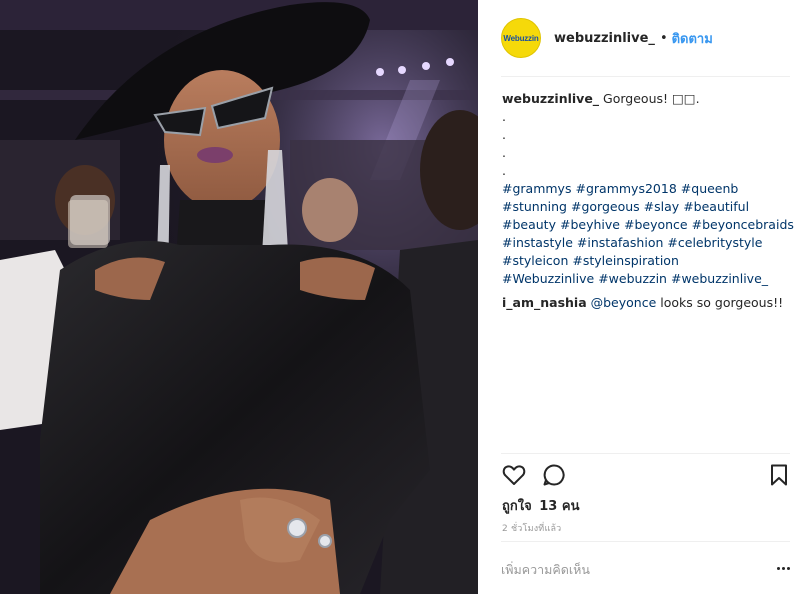 The image size is (810, 594). Describe the element at coordinates (719, 278) in the screenshot. I see `hashtag-link: #webuzzinlive_` at that location.